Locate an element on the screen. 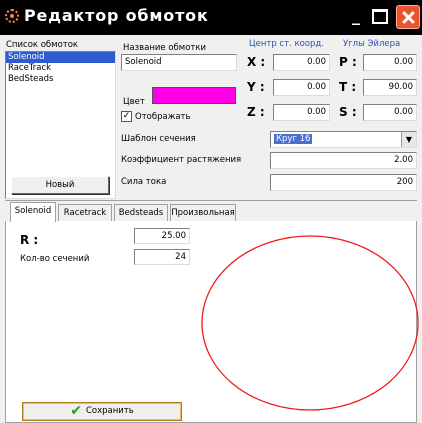 The width and height of the screenshot is (422, 423). euler-p-input: 0.00 is located at coordinates (390, 62).